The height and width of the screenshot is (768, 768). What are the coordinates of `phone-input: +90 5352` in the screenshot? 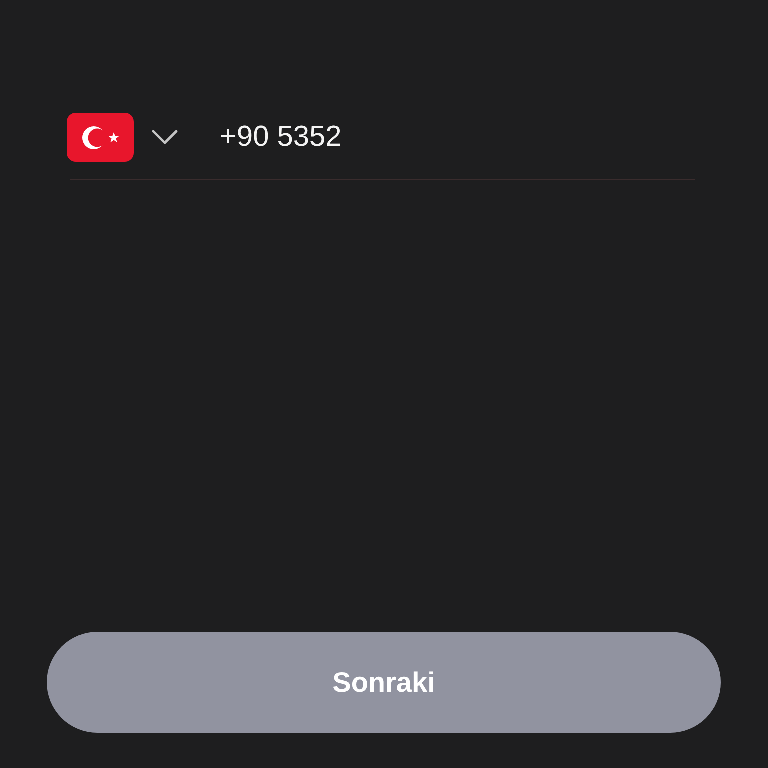 It's located at (457, 138).